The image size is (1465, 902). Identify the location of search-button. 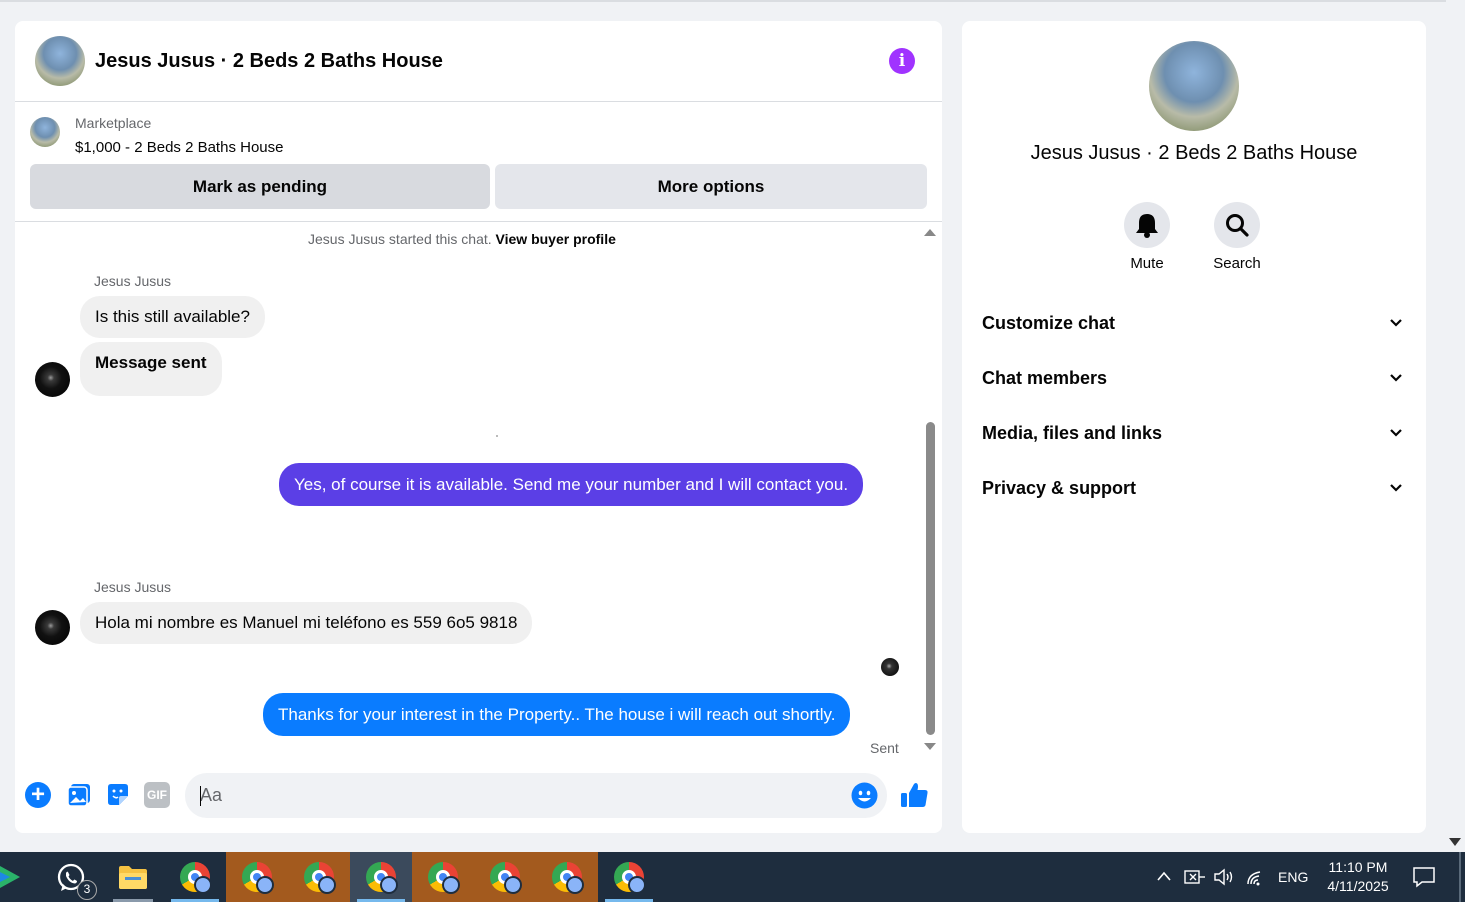
(1237, 225).